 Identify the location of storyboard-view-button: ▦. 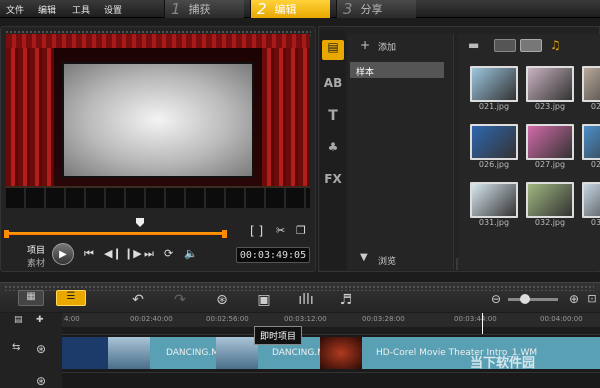
(31, 298).